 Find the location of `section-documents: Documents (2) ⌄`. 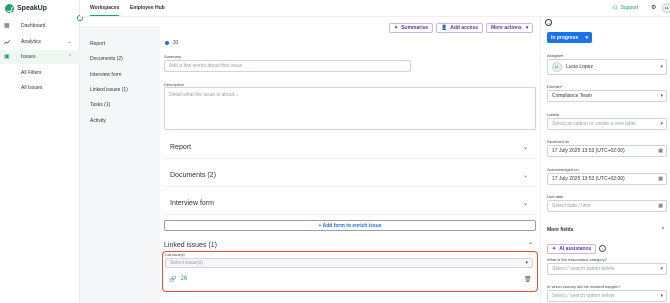

section-documents: Documents (2) ⌄ is located at coordinates (350, 176).